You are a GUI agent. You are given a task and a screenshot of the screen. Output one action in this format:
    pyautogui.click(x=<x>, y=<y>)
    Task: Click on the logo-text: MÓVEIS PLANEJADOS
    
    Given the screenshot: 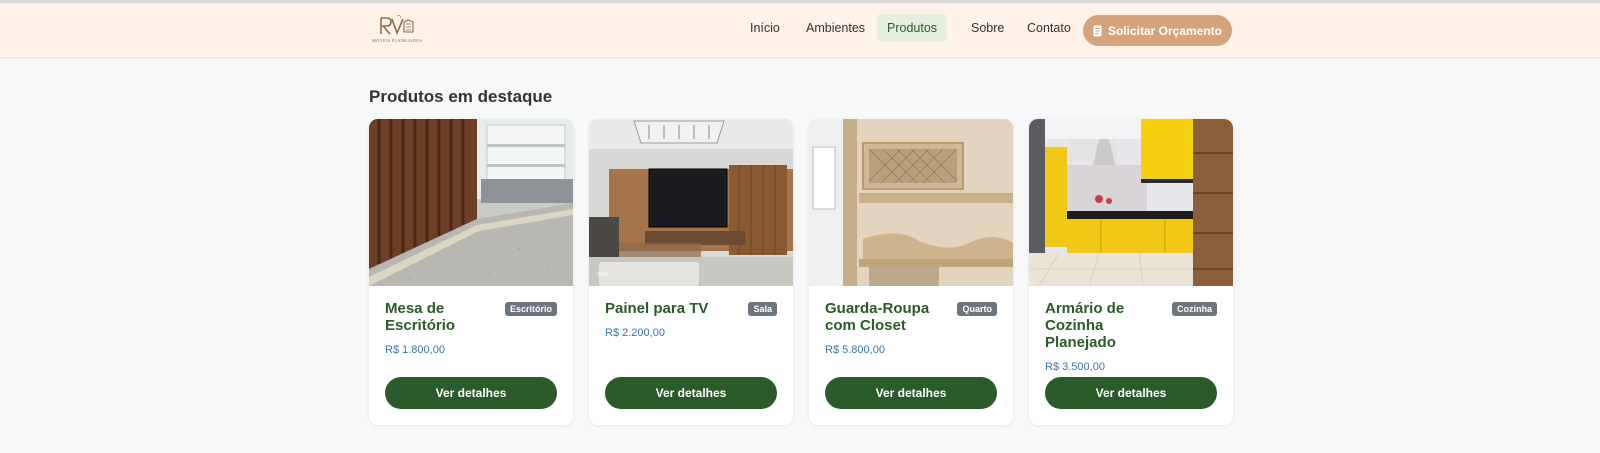 What is the action you would take?
    pyautogui.click(x=397, y=40)
    